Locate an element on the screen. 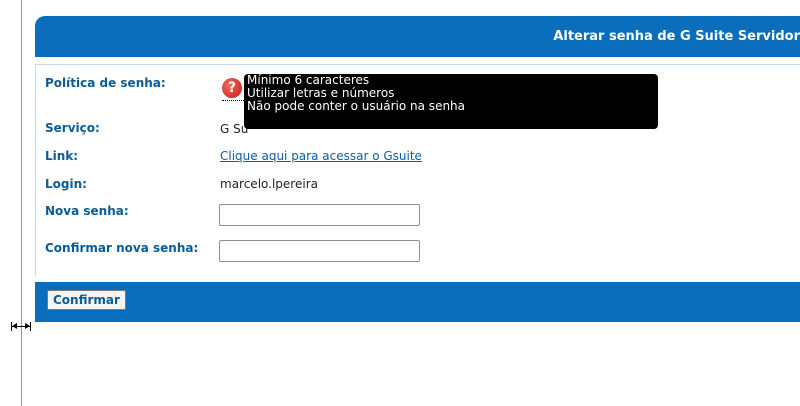  panel-header: Alterar senha de G Suite Servidor is located at coordinates (417, 36).